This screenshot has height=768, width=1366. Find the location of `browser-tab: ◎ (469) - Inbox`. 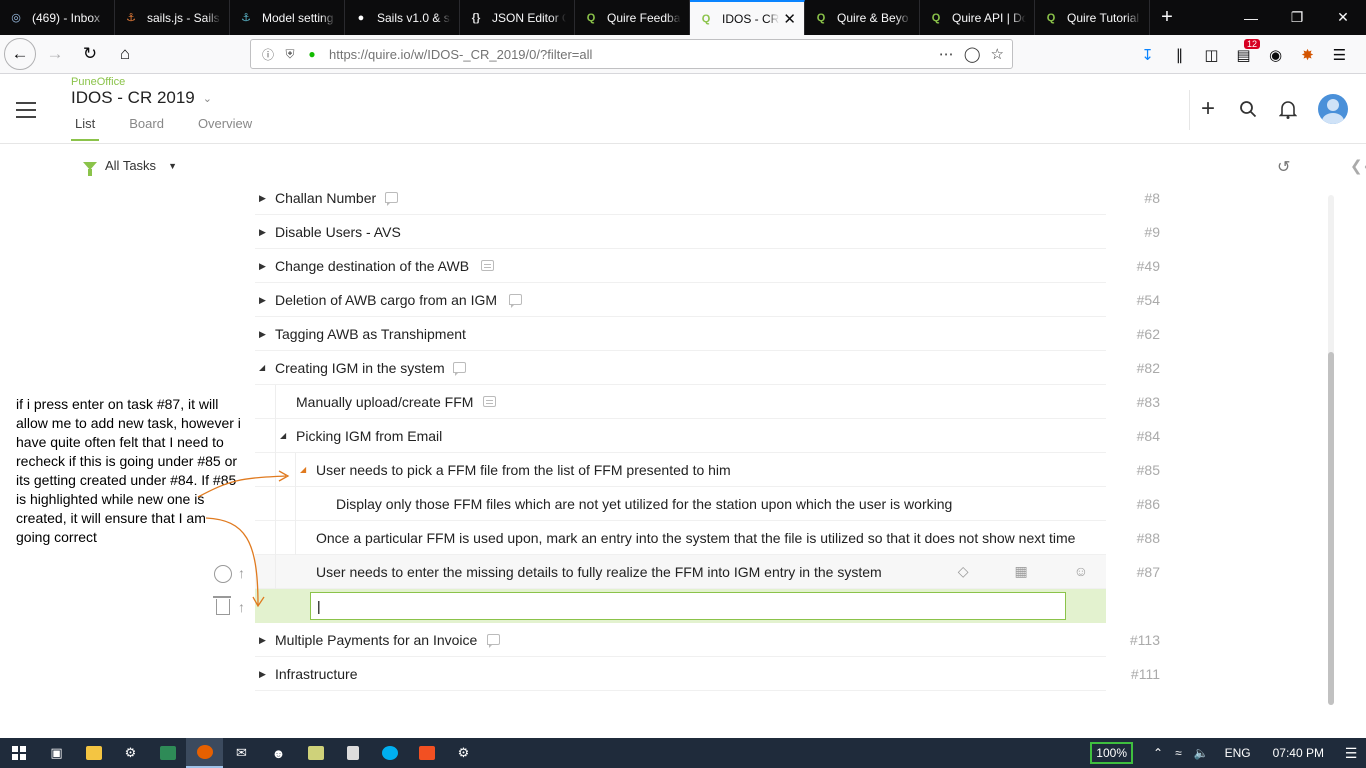

browser-tab: ◎ (469) - Inbox is located at coordinates (57, 17).